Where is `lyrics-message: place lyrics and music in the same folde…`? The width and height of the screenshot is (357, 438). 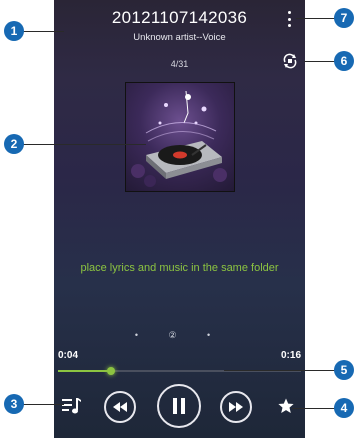 lyrics-message: place lyrics and music in the same folde… is located at coordinates (179, 268).